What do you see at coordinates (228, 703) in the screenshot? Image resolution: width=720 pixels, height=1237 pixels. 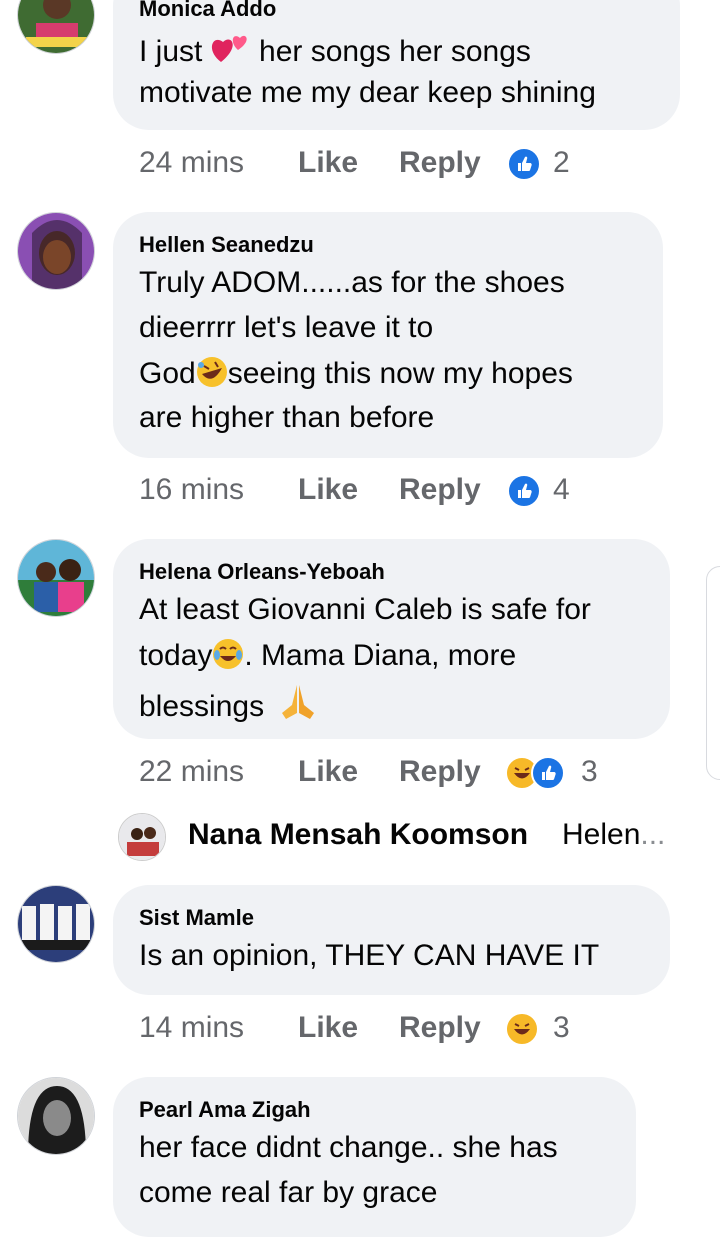 I see `comment-text-line: blessings` at bounding box center [228, 703].